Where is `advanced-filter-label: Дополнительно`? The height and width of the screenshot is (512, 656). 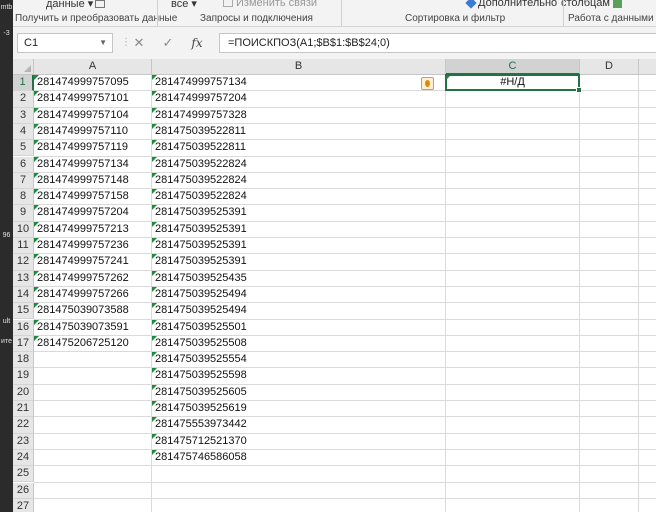 advanced-filter-label: Дополнительно is located at coordinates (518, 4).